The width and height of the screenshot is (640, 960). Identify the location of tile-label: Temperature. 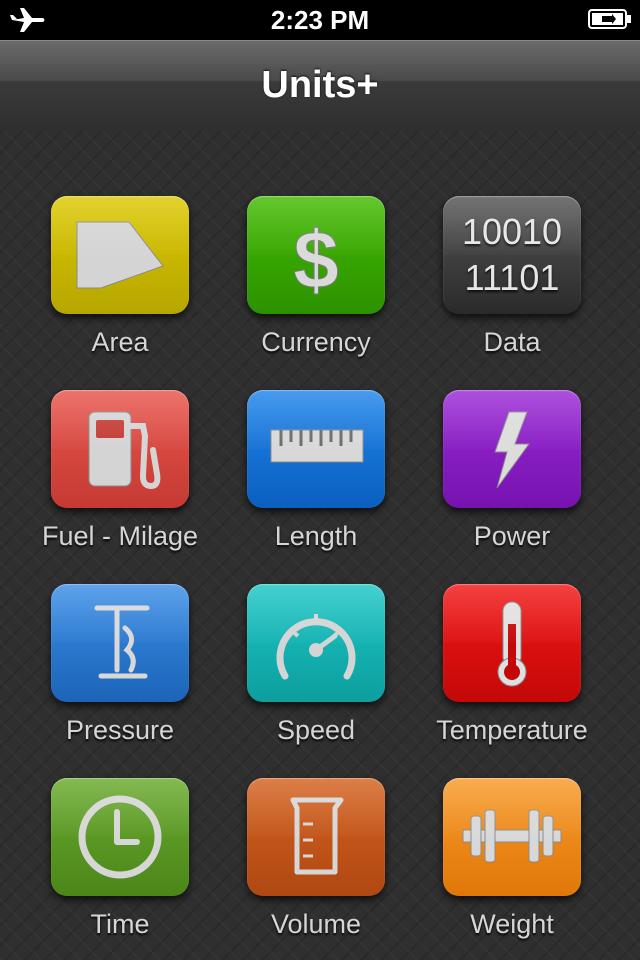
(512, 730).